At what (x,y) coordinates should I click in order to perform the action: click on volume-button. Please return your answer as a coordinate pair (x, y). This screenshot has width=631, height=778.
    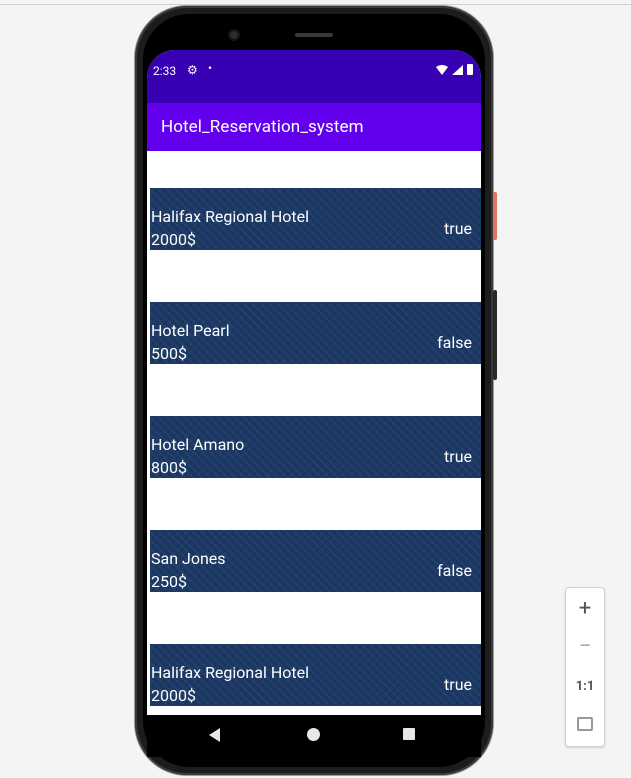
    Looking at the image, I should click on (495, 335).